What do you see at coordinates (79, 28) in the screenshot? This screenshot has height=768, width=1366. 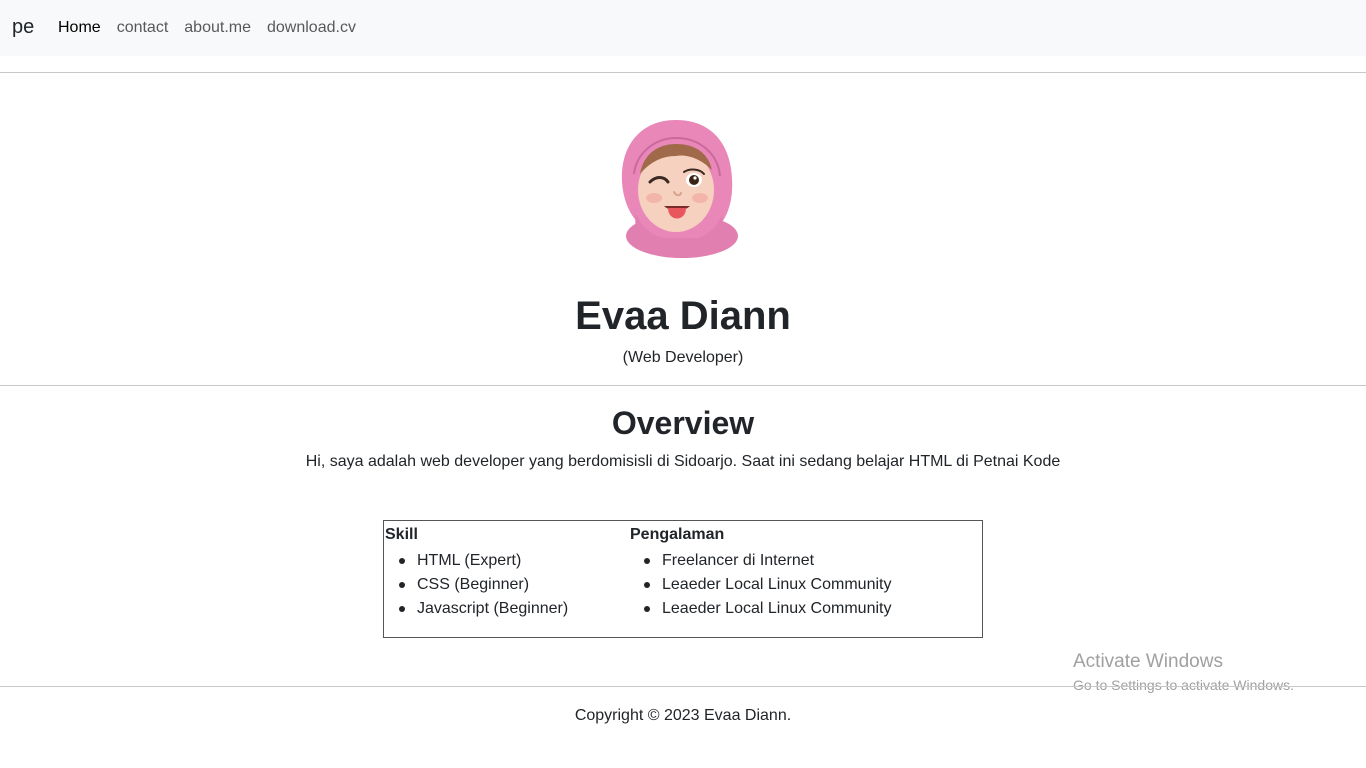 I see `nav-link-home: Home` at bounding box center [79, 28].